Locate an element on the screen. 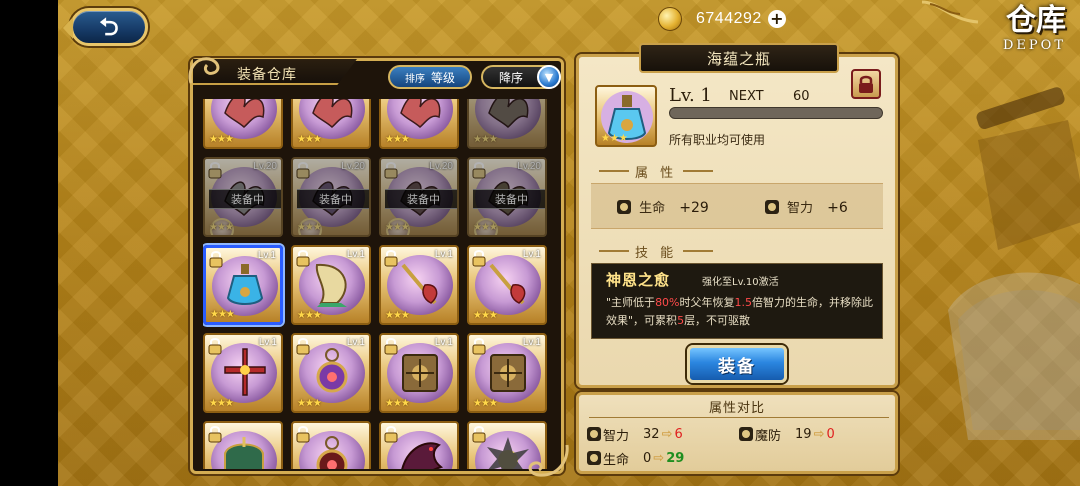 Image resolution: width=1080 pixels, height=486 pixels. compare-old-value: 0 is located at coordinates (647, 458).